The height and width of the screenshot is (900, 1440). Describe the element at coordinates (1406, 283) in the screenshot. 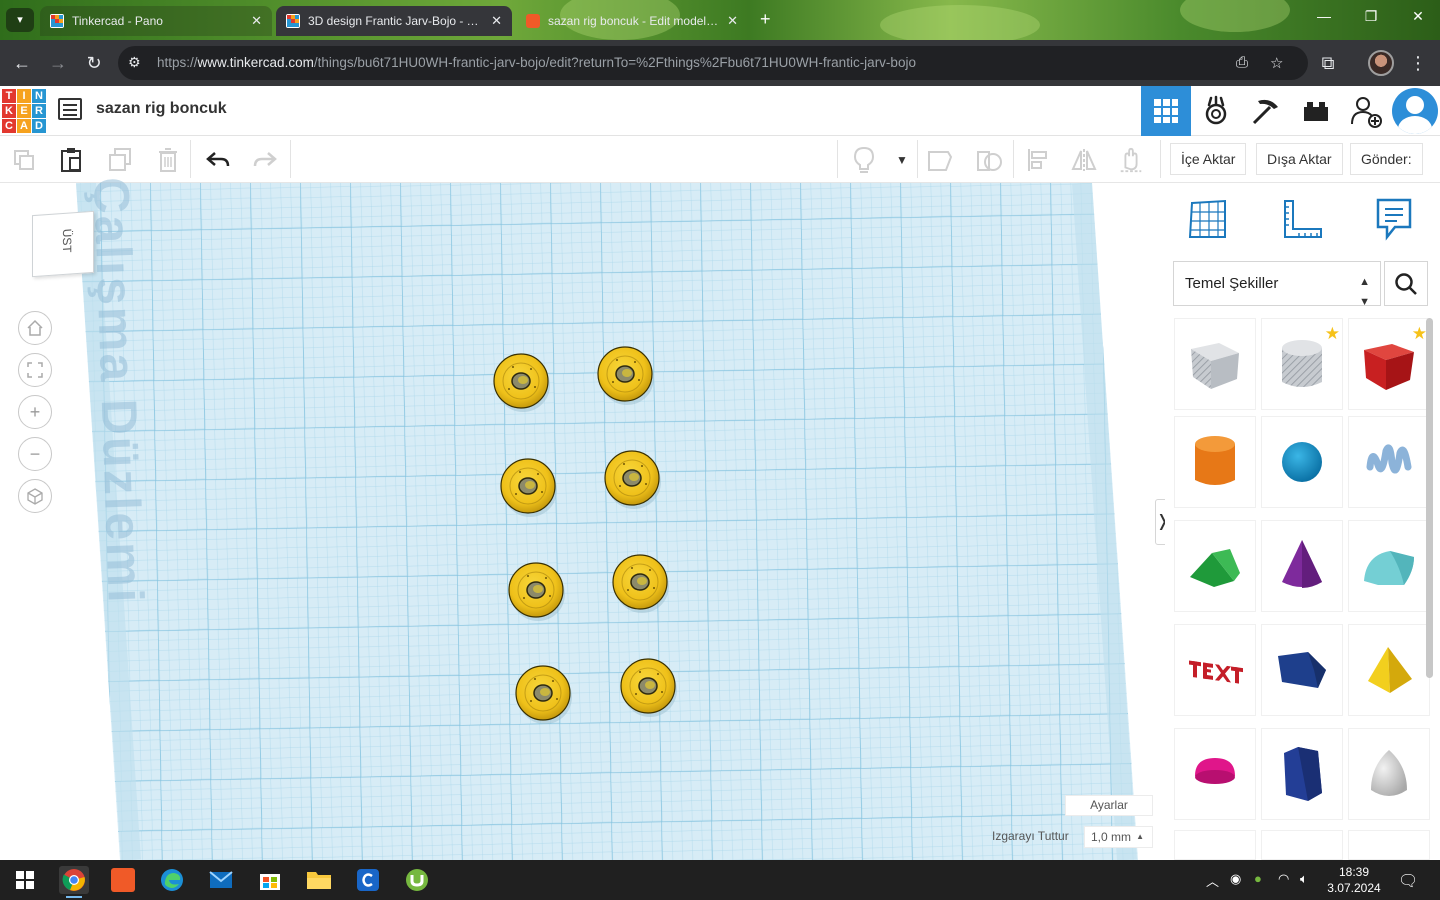

I see `shape-search-button` at that location.